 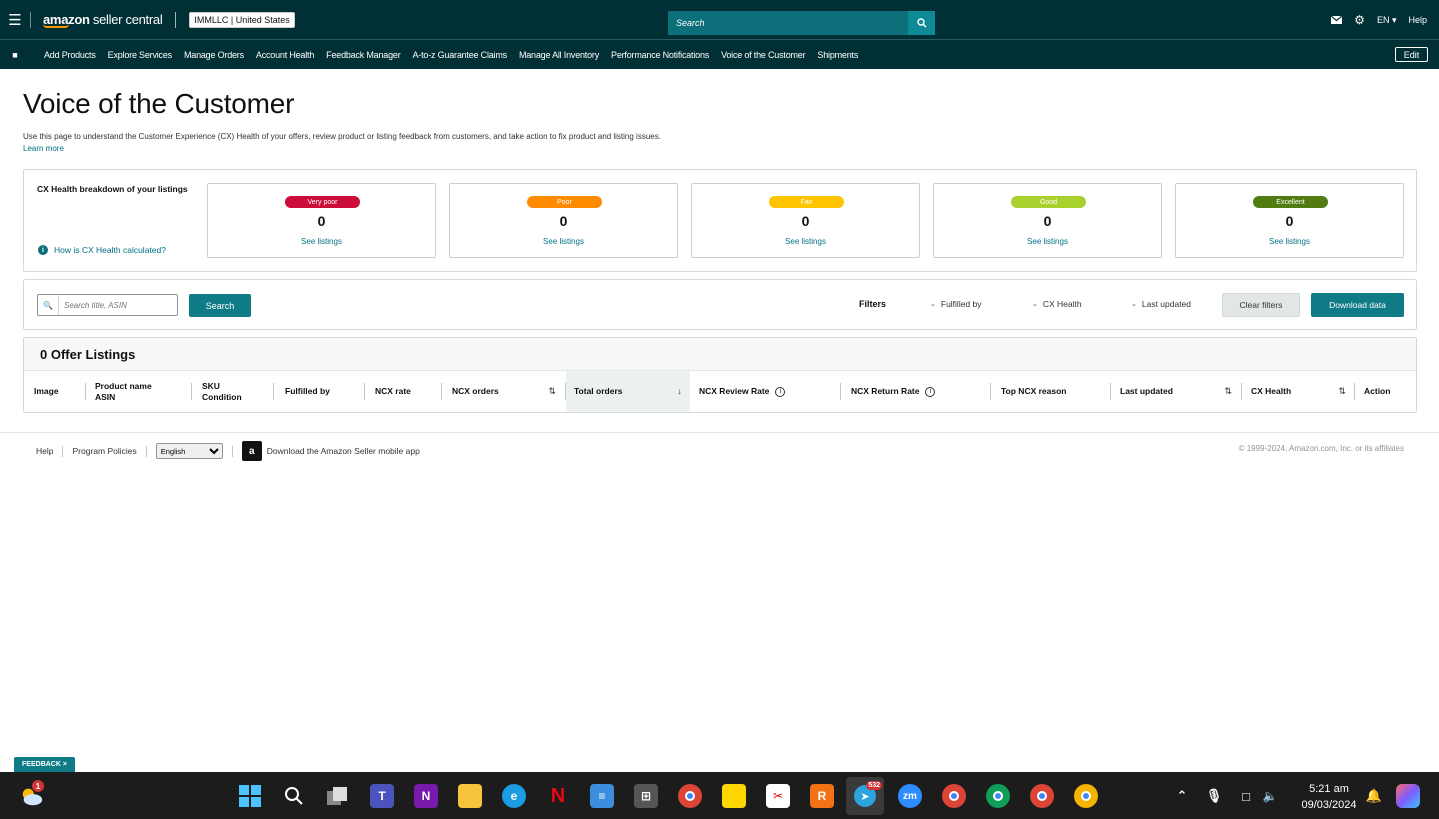 What do you see at coordinates (734, 796) in the screenshot?
I see `sticky-notes-icon` at bounding box center [734, 796].